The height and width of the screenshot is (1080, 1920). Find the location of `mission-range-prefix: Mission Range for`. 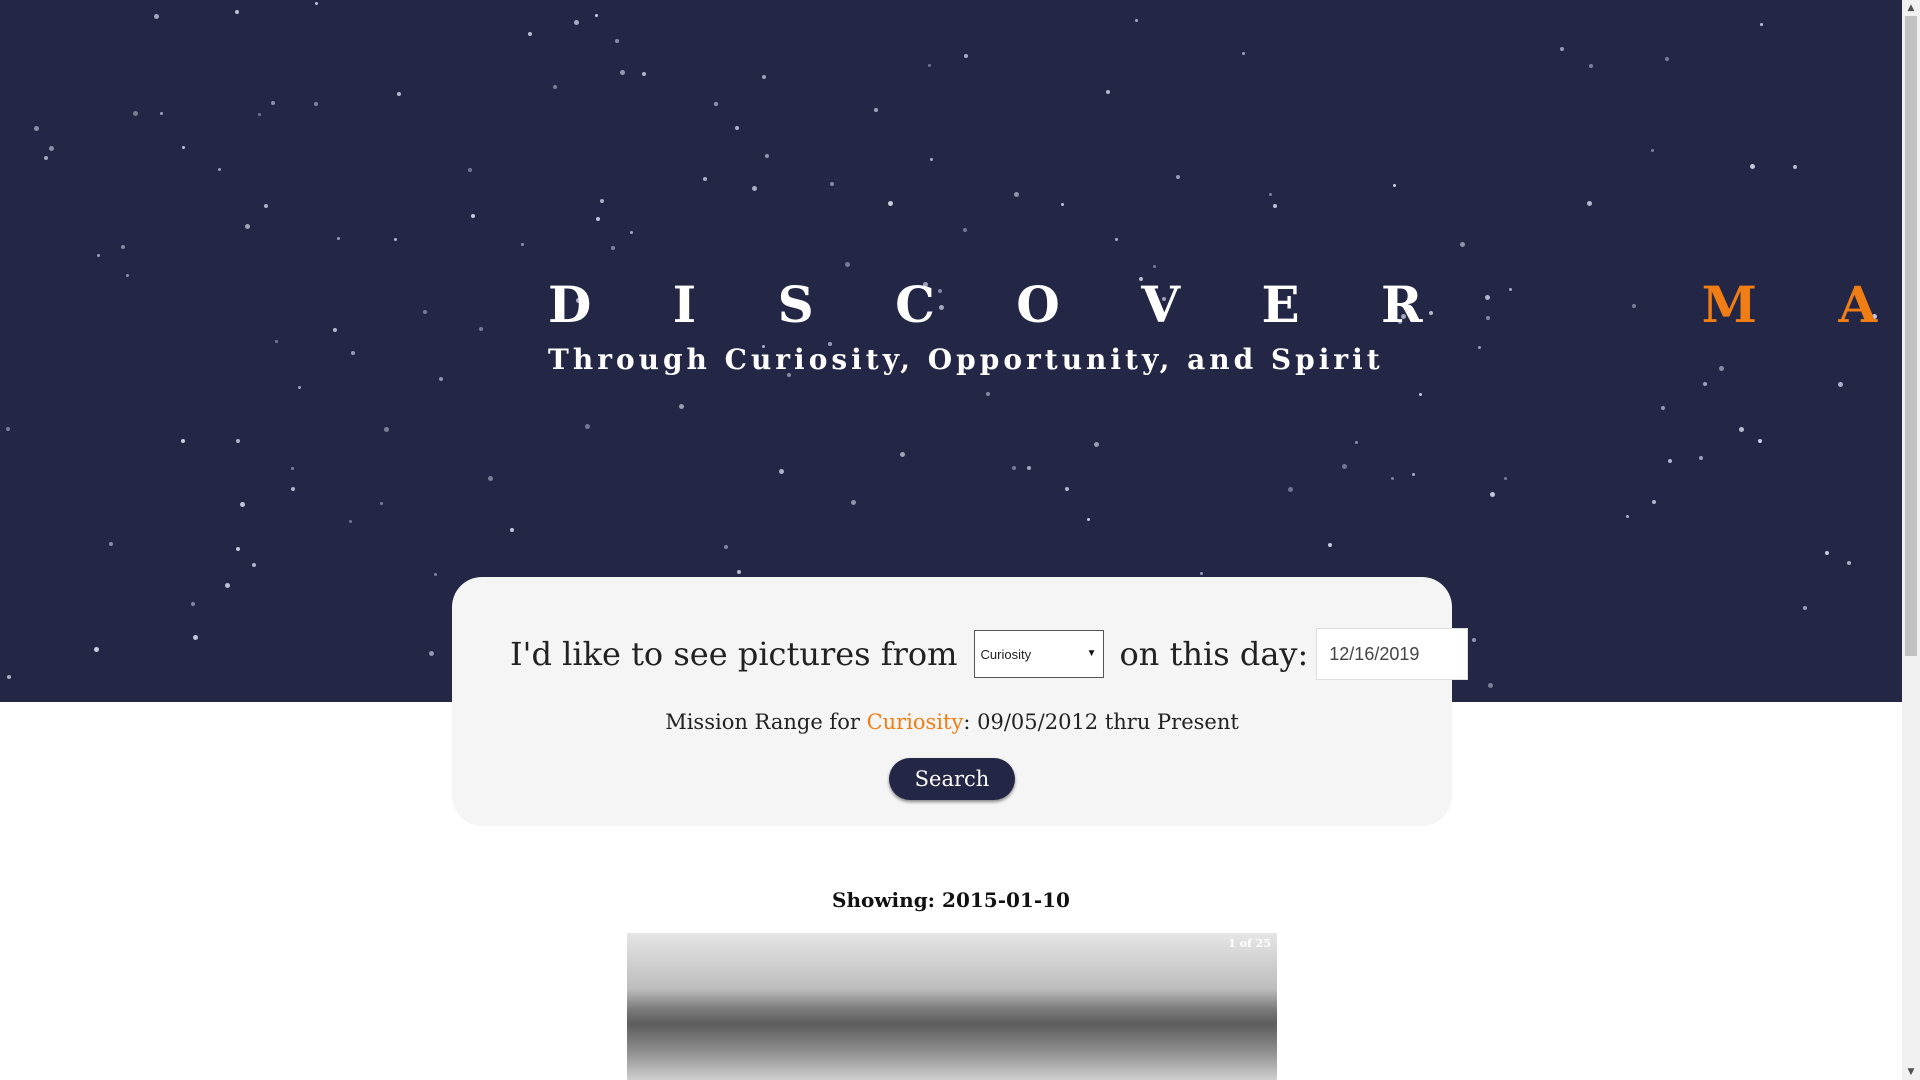

mission-range-prefix: Mission Range for is located at coordinates (762, 722).